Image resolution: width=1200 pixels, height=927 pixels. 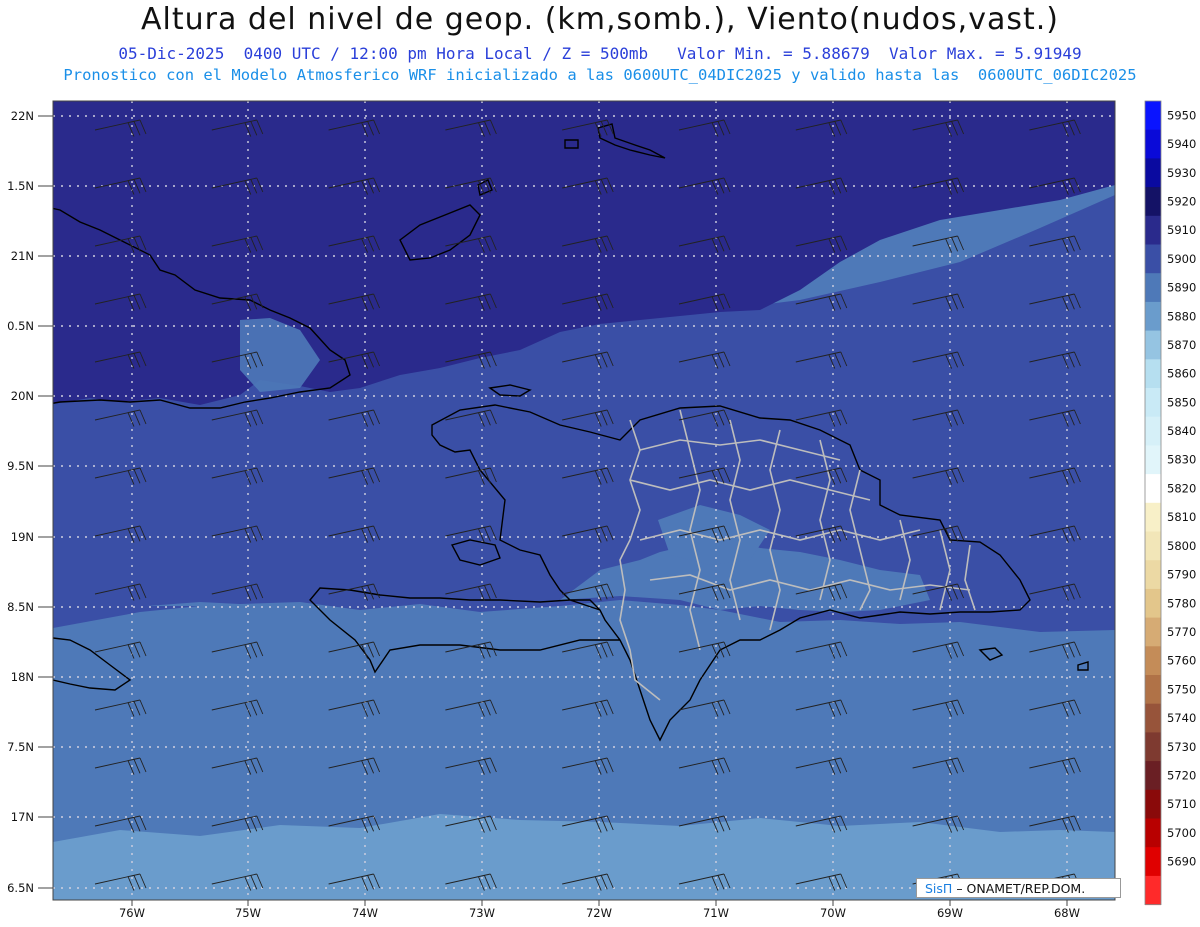 What do you see at coordinates (1181, 546) in the screenshot?
I see `colorbar-label: 5800` at bounding box center [1181, 546].